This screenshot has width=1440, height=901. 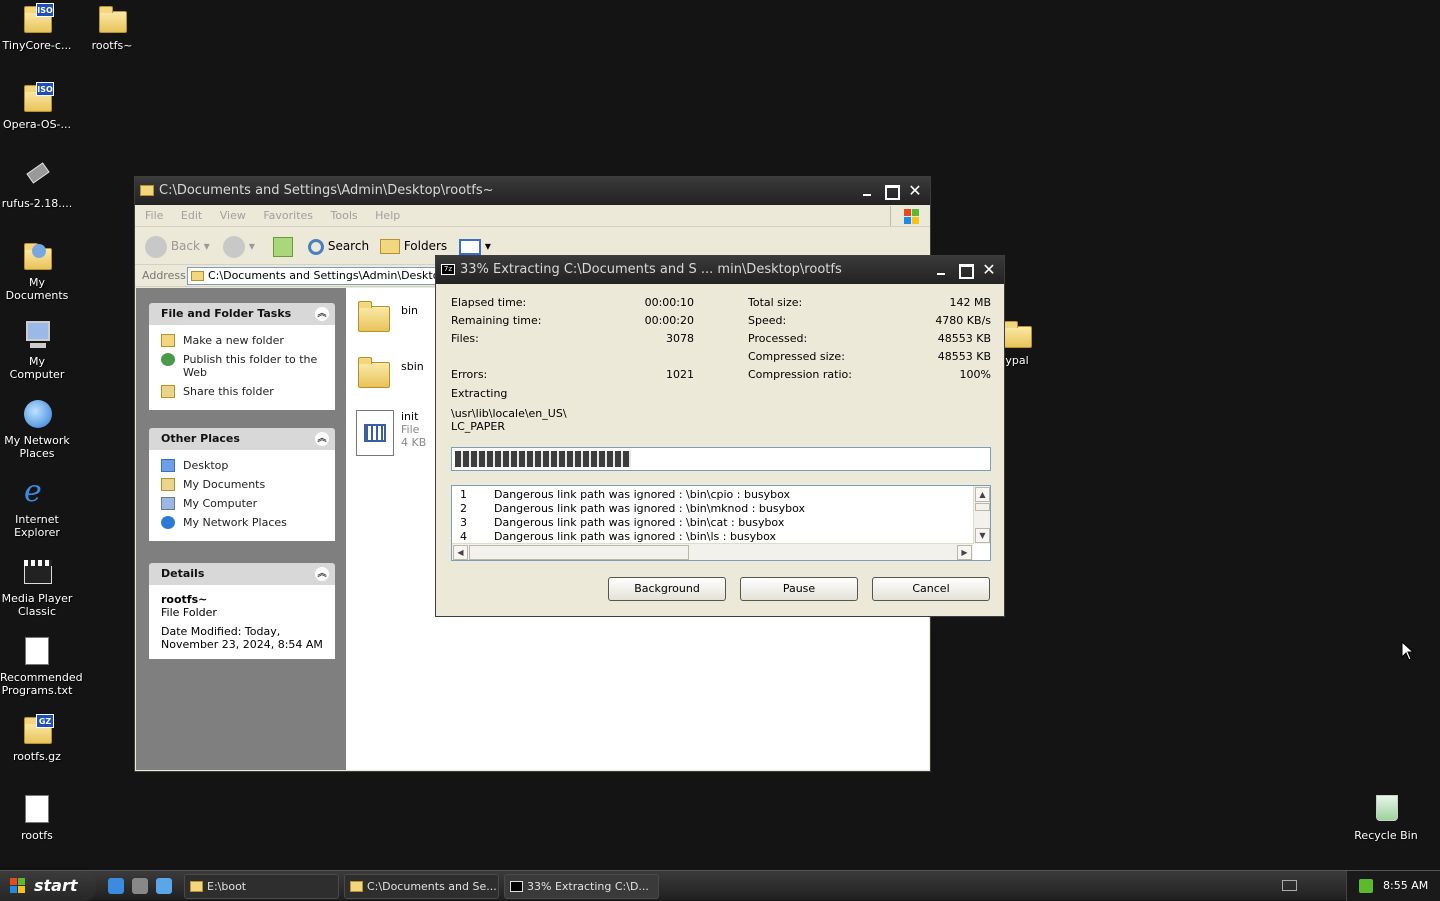 I want to click on back-button: Back ▾, so click(x=177, y=246).